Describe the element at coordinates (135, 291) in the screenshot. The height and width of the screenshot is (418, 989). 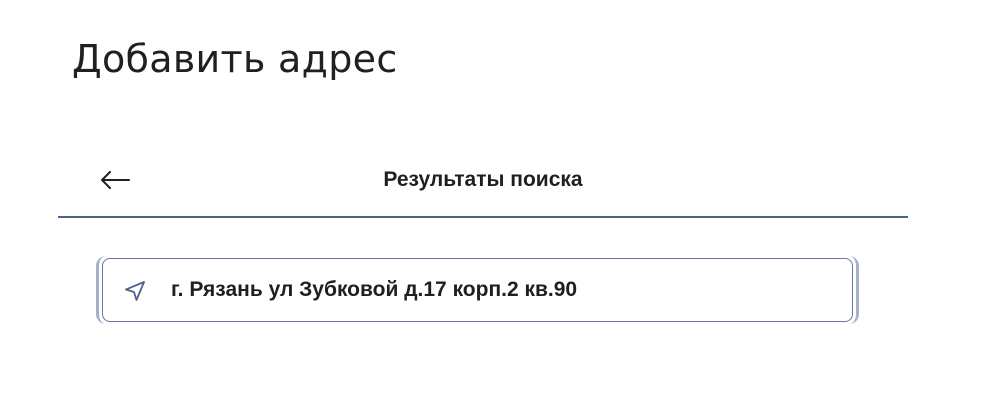
I see `navigation-arrow-icon` at that location.